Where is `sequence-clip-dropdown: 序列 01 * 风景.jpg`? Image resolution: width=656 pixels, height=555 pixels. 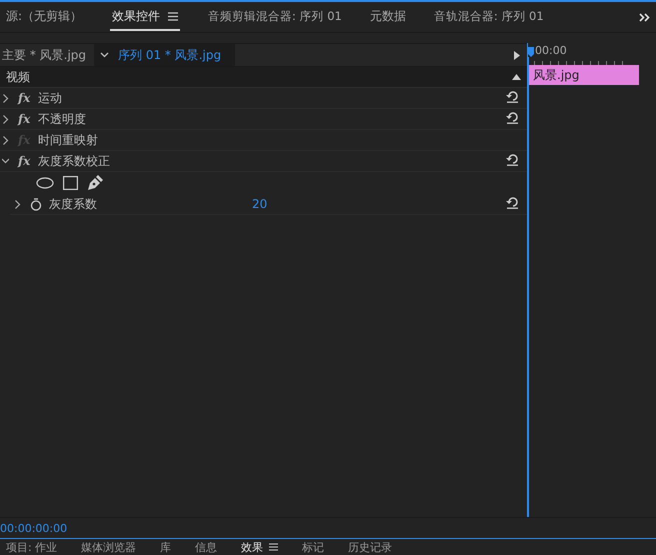 sequence-clip-dropdown: 序列 01 * 风景.jpg is located at coordinates (165, 55).